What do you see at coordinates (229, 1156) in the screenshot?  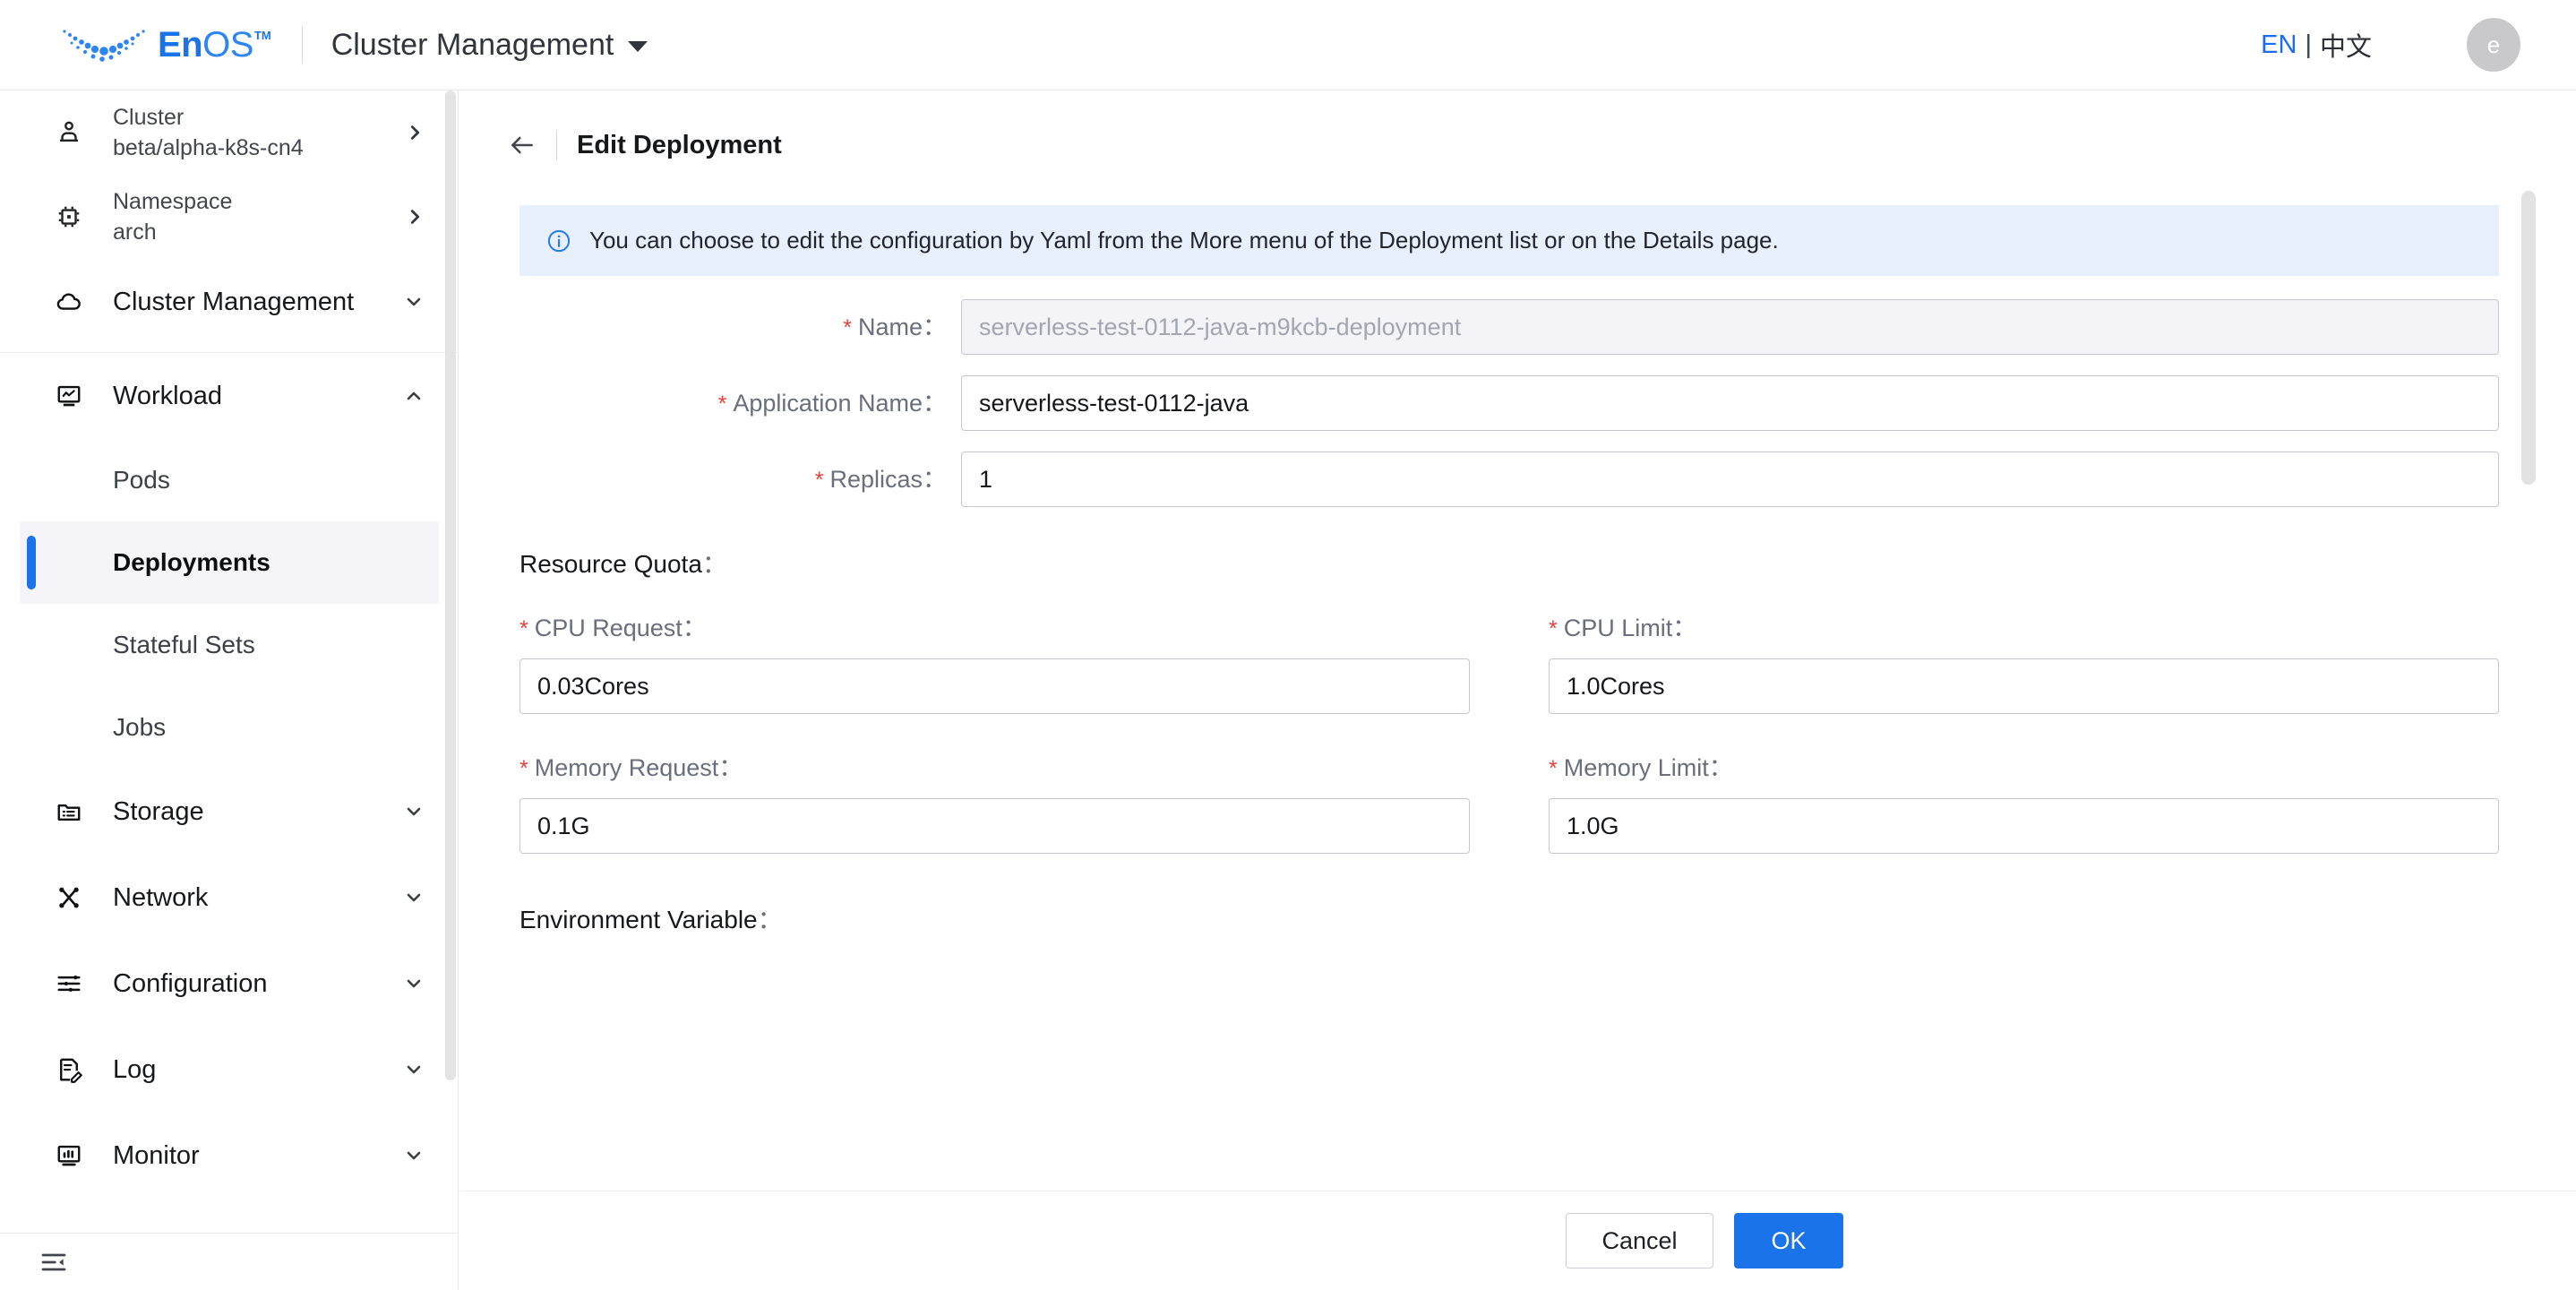 I see `sidebar-item-monitor: Monitor` at bounding box center [229, 1156].